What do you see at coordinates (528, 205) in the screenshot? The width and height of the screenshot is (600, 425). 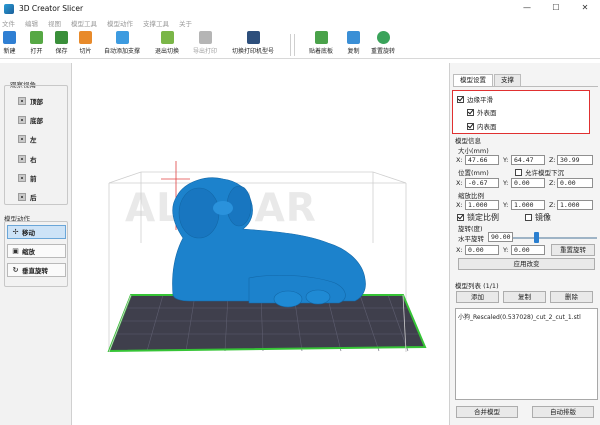 I see `scale-y-field: 1.000` at bounding box center [528, 205].